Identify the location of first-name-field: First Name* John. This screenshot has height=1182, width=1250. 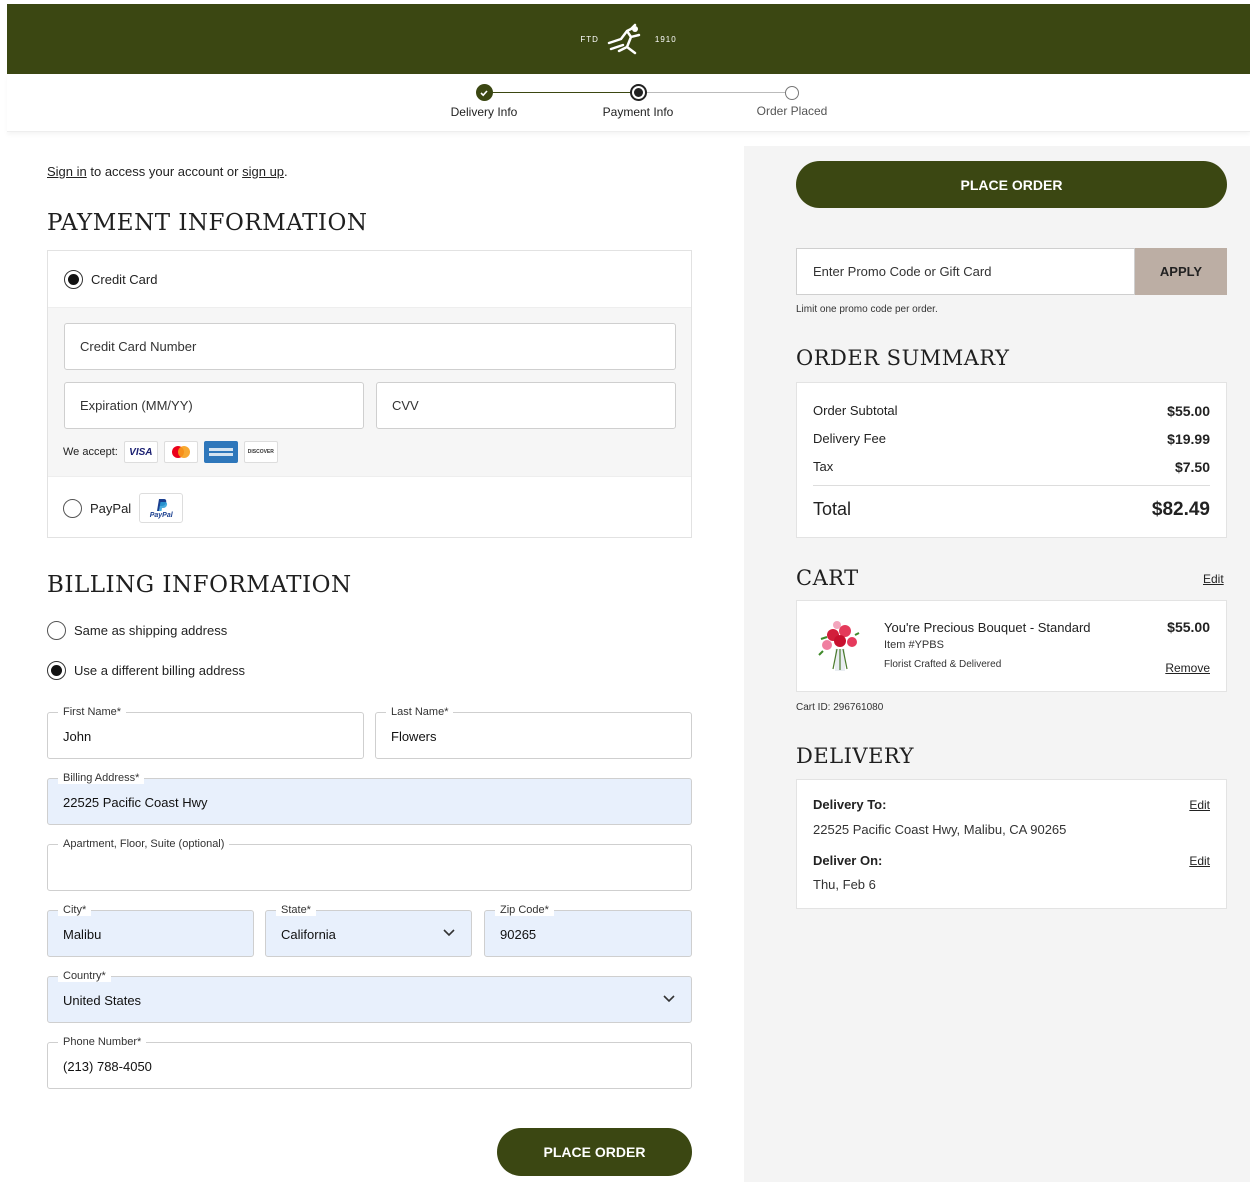
(205, 732).